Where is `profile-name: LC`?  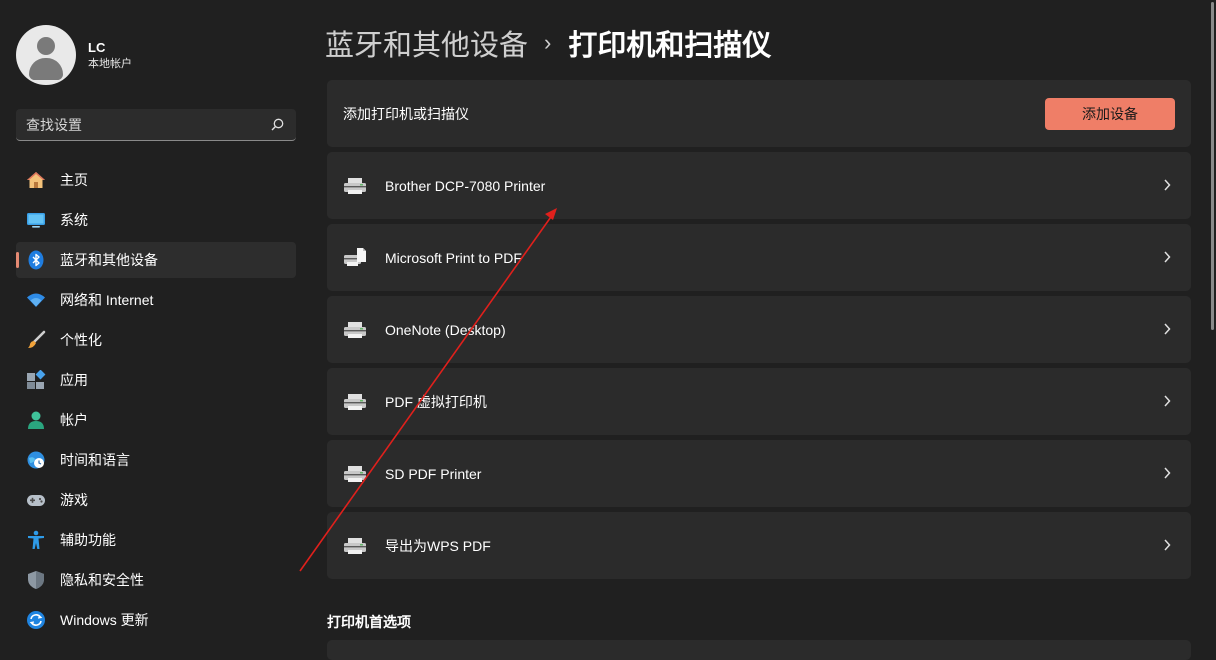
profile-name: LC is located at coordinates (97, 47).